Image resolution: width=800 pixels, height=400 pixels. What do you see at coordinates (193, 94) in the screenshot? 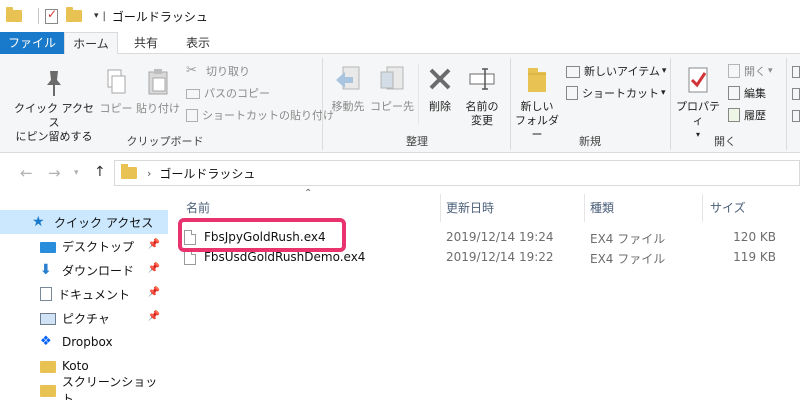
I see `copy-path-icon` at bounding box center [193, 94].